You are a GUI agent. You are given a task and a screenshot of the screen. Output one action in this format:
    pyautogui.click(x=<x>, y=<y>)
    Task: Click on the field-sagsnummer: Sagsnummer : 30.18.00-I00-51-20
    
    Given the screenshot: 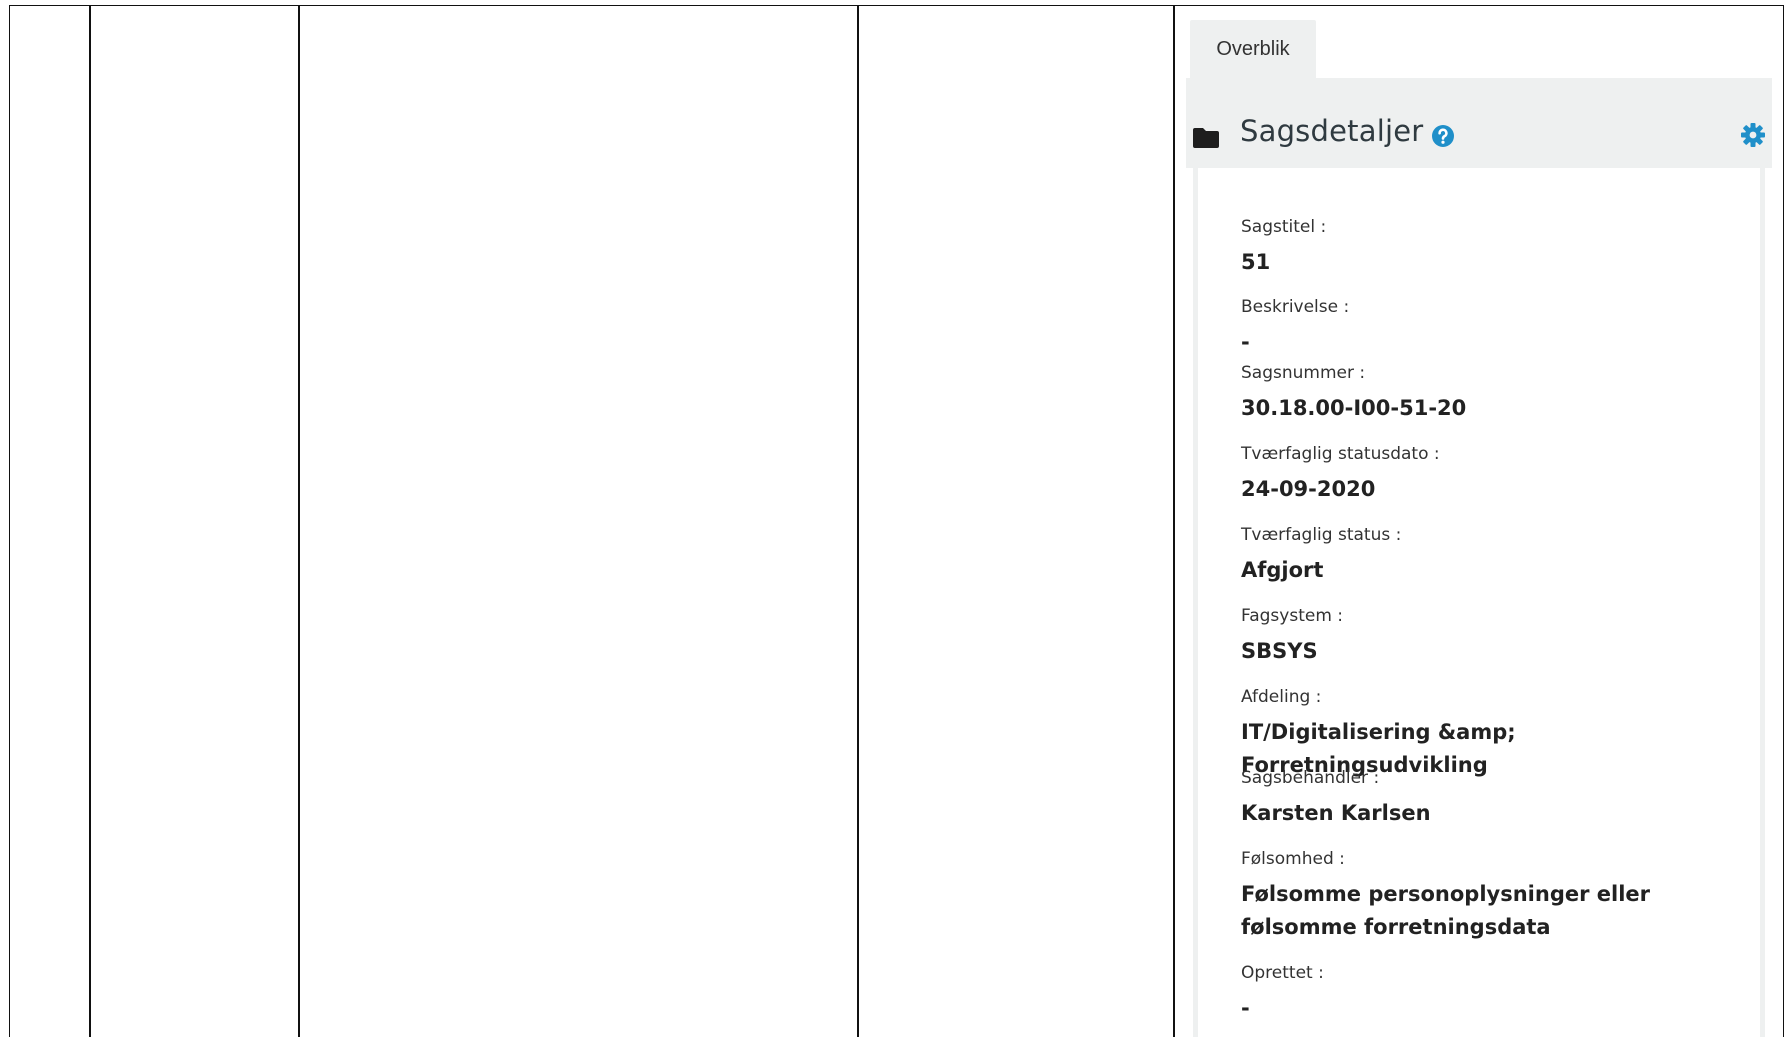 What is the action you would take?
    pyautogui.click(x=1353, y=394)
    